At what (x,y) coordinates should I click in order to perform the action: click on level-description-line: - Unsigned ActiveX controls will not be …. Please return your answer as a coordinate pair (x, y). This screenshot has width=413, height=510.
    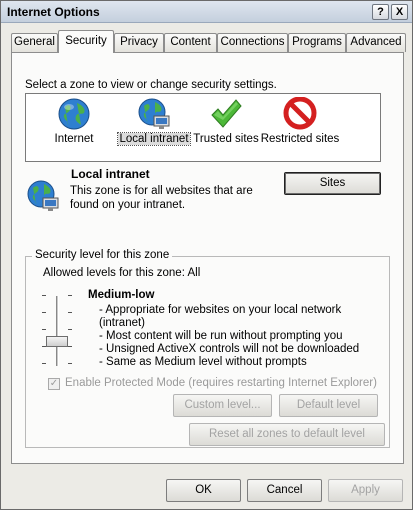
    Looking at the image, I should click on (229, 349).